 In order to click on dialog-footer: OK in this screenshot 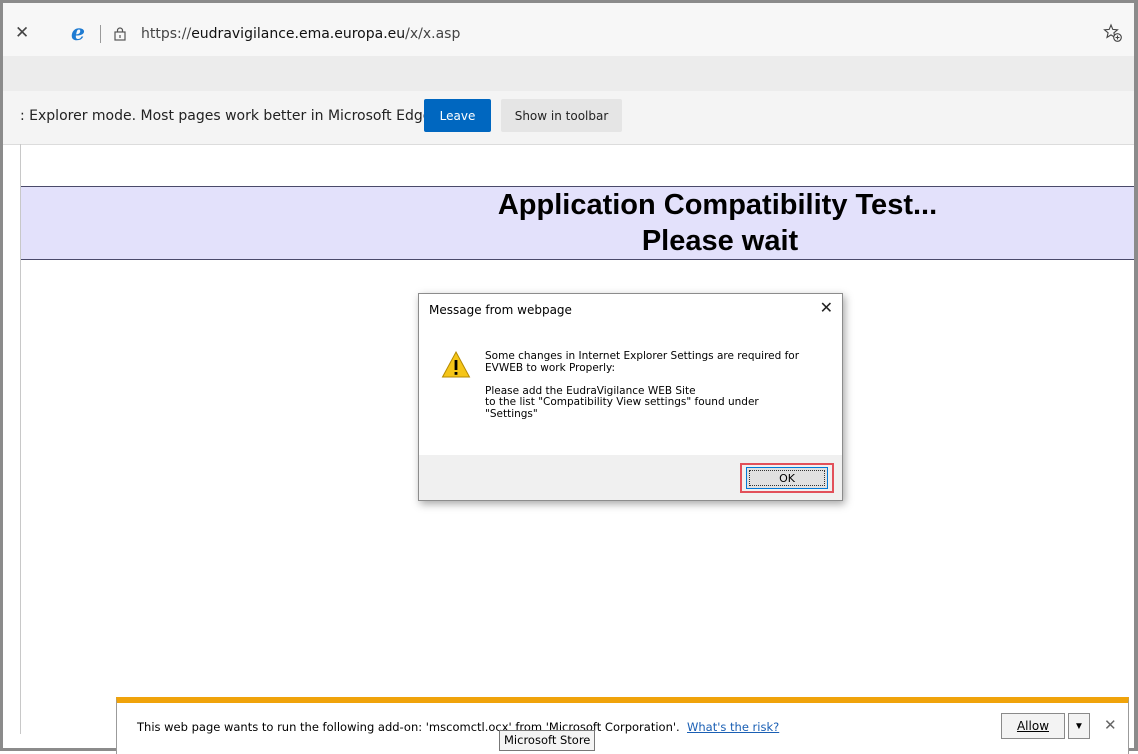, I will do `click(630, 477)`.